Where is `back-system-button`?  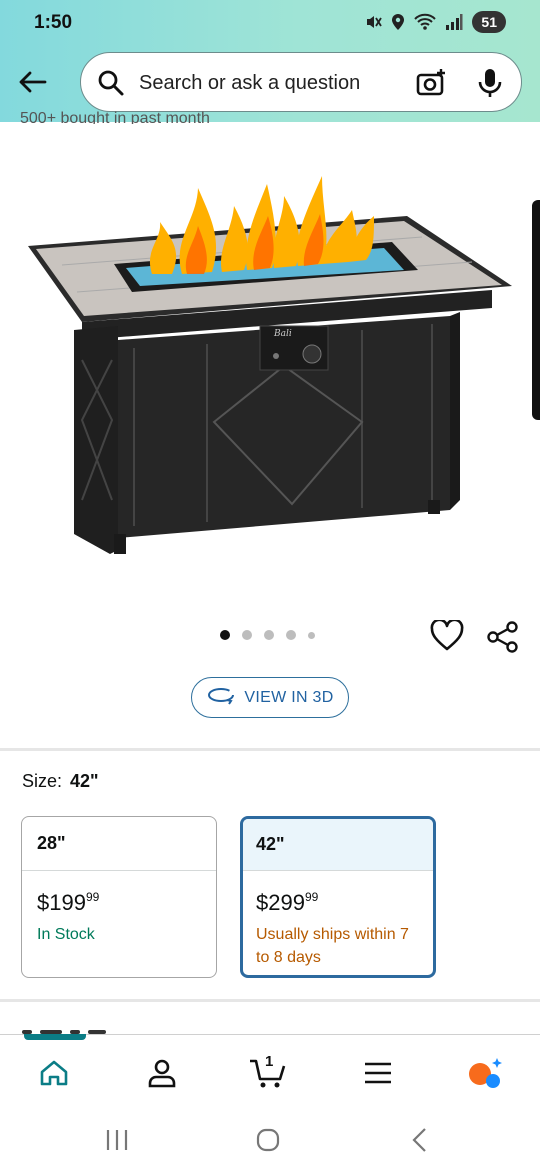
back-system-button is located at coordinates (420, 1140).